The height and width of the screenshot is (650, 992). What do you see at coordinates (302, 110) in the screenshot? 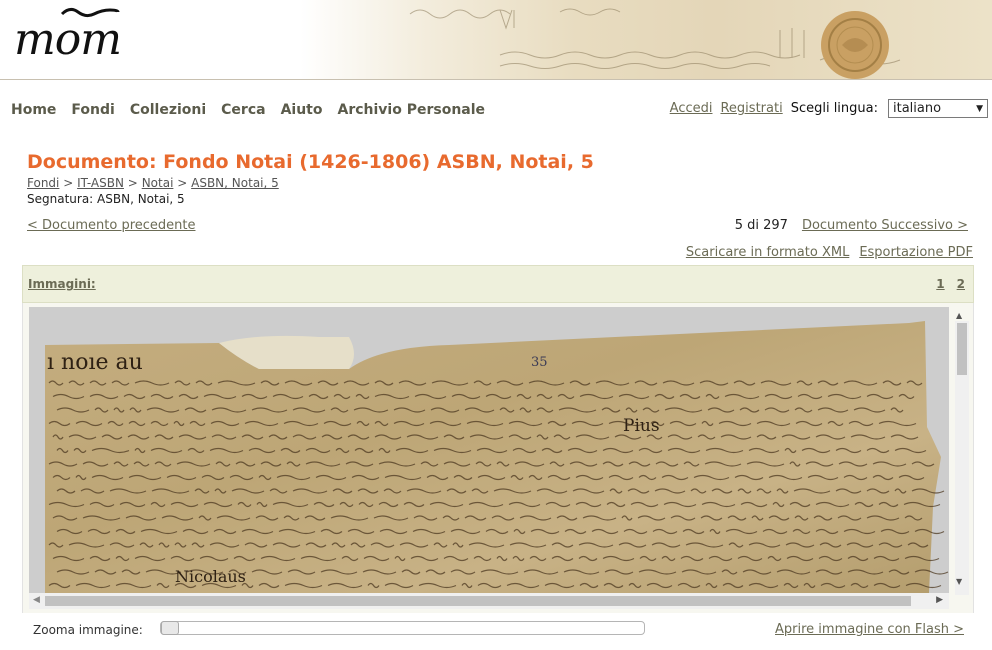
I see `nav-item-aiuto: Aiuto` at bounding box center [302, 110].